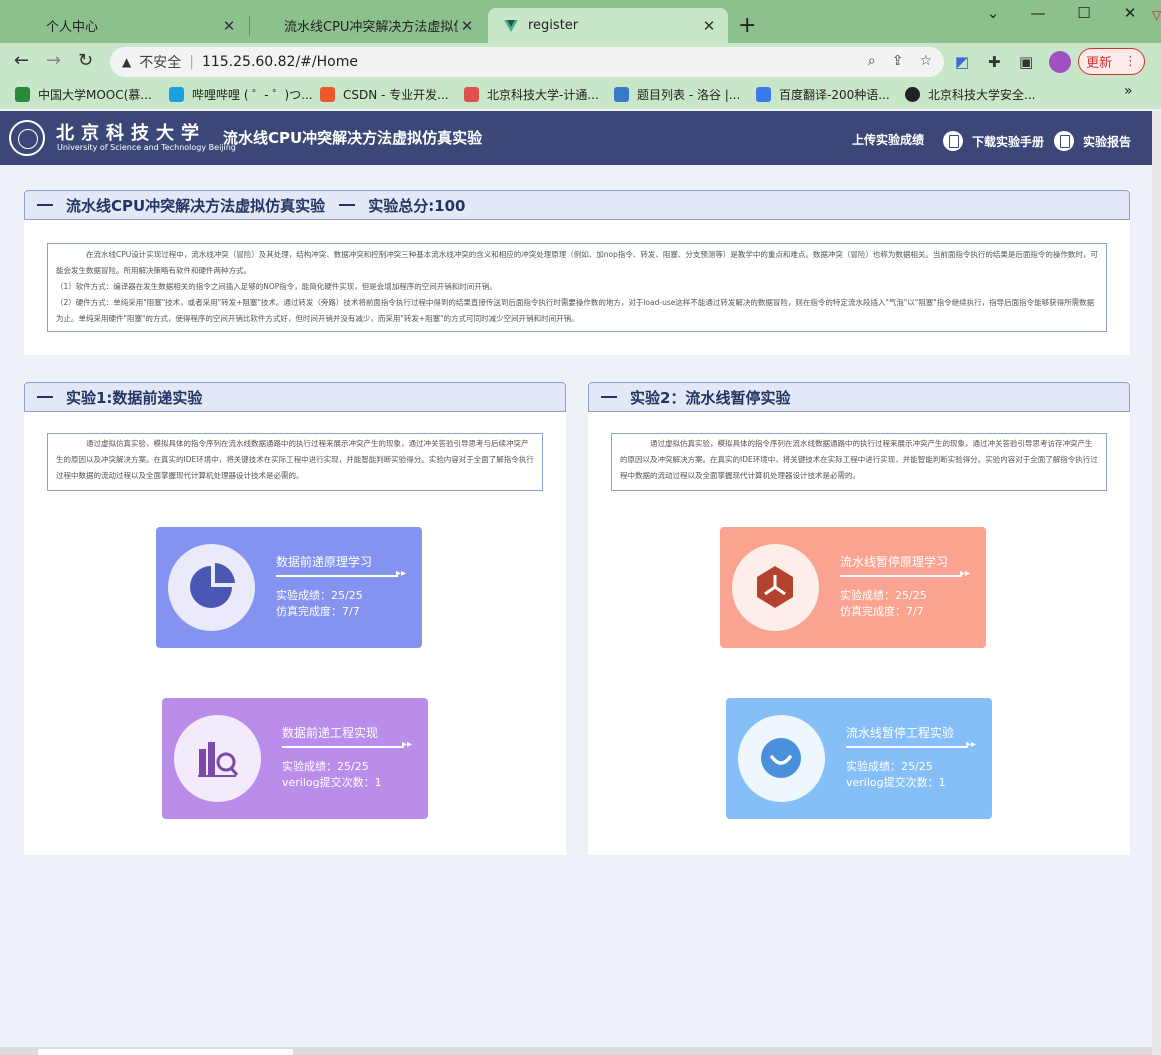 The width and height of the screenshot is (1161, 1055). Describe the element at coordinates (131, 133) in the screenshot. I see `university-name-cn: 北京科技大学` at that location.